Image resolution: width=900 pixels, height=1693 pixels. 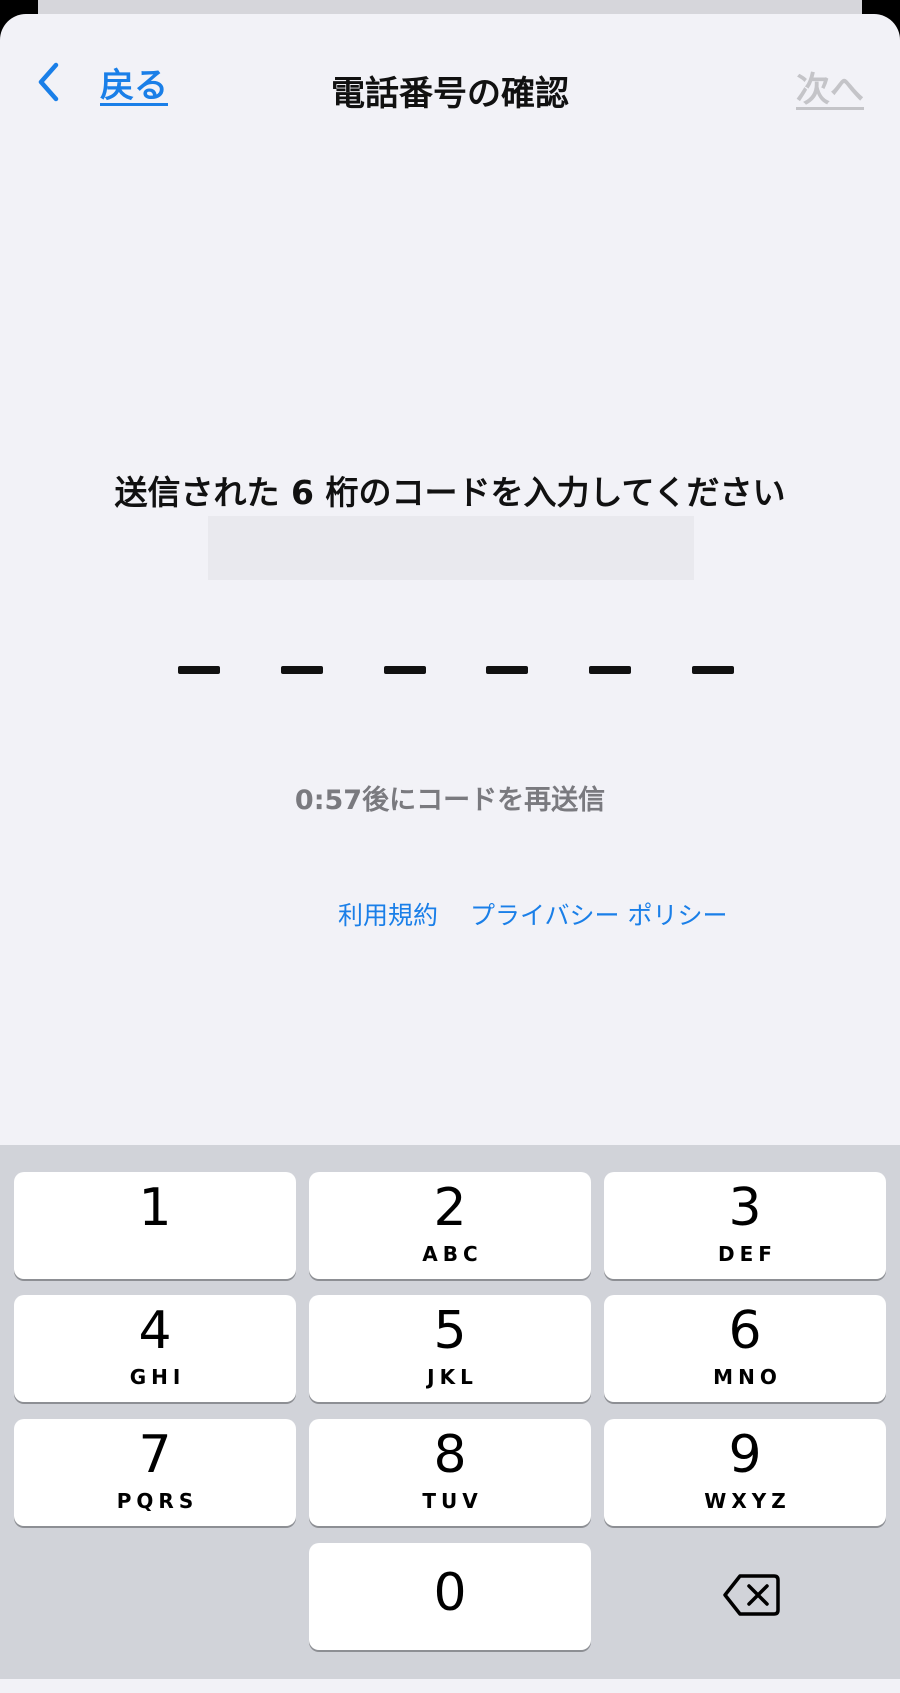 What do you see at coordinates (452, 1377) in the screenshot?
I see `key-letters: JKL` at bounding box center [452, 1377].